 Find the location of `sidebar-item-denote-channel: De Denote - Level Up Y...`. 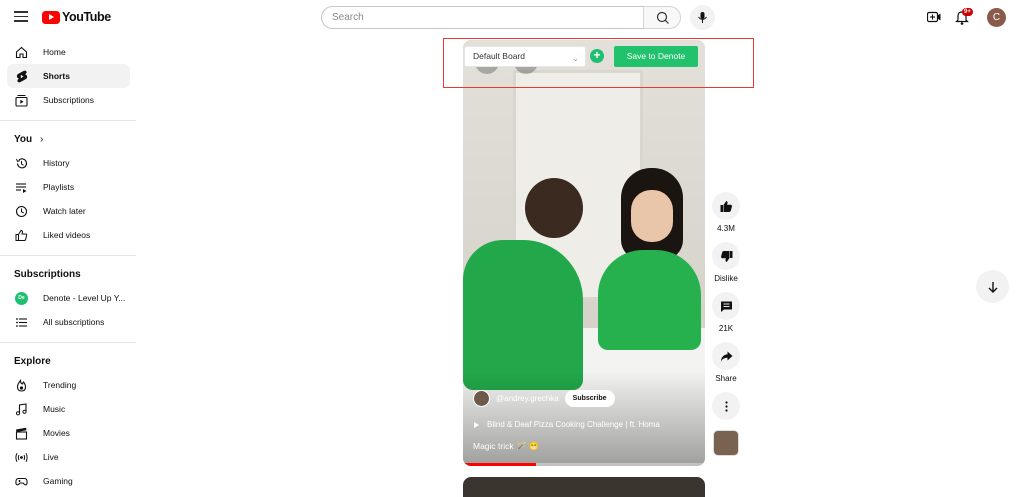

sidebar-item-denote-channel: De Denote - Level Up Y... is located at coordinates (68, 298).